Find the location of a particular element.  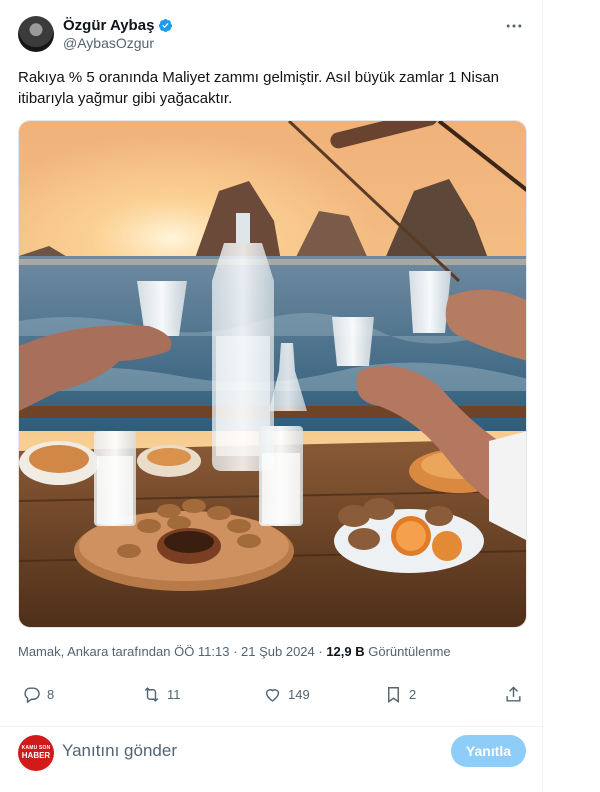

reply-input: Yanıtını gönder is located at coordinates (119, 751).